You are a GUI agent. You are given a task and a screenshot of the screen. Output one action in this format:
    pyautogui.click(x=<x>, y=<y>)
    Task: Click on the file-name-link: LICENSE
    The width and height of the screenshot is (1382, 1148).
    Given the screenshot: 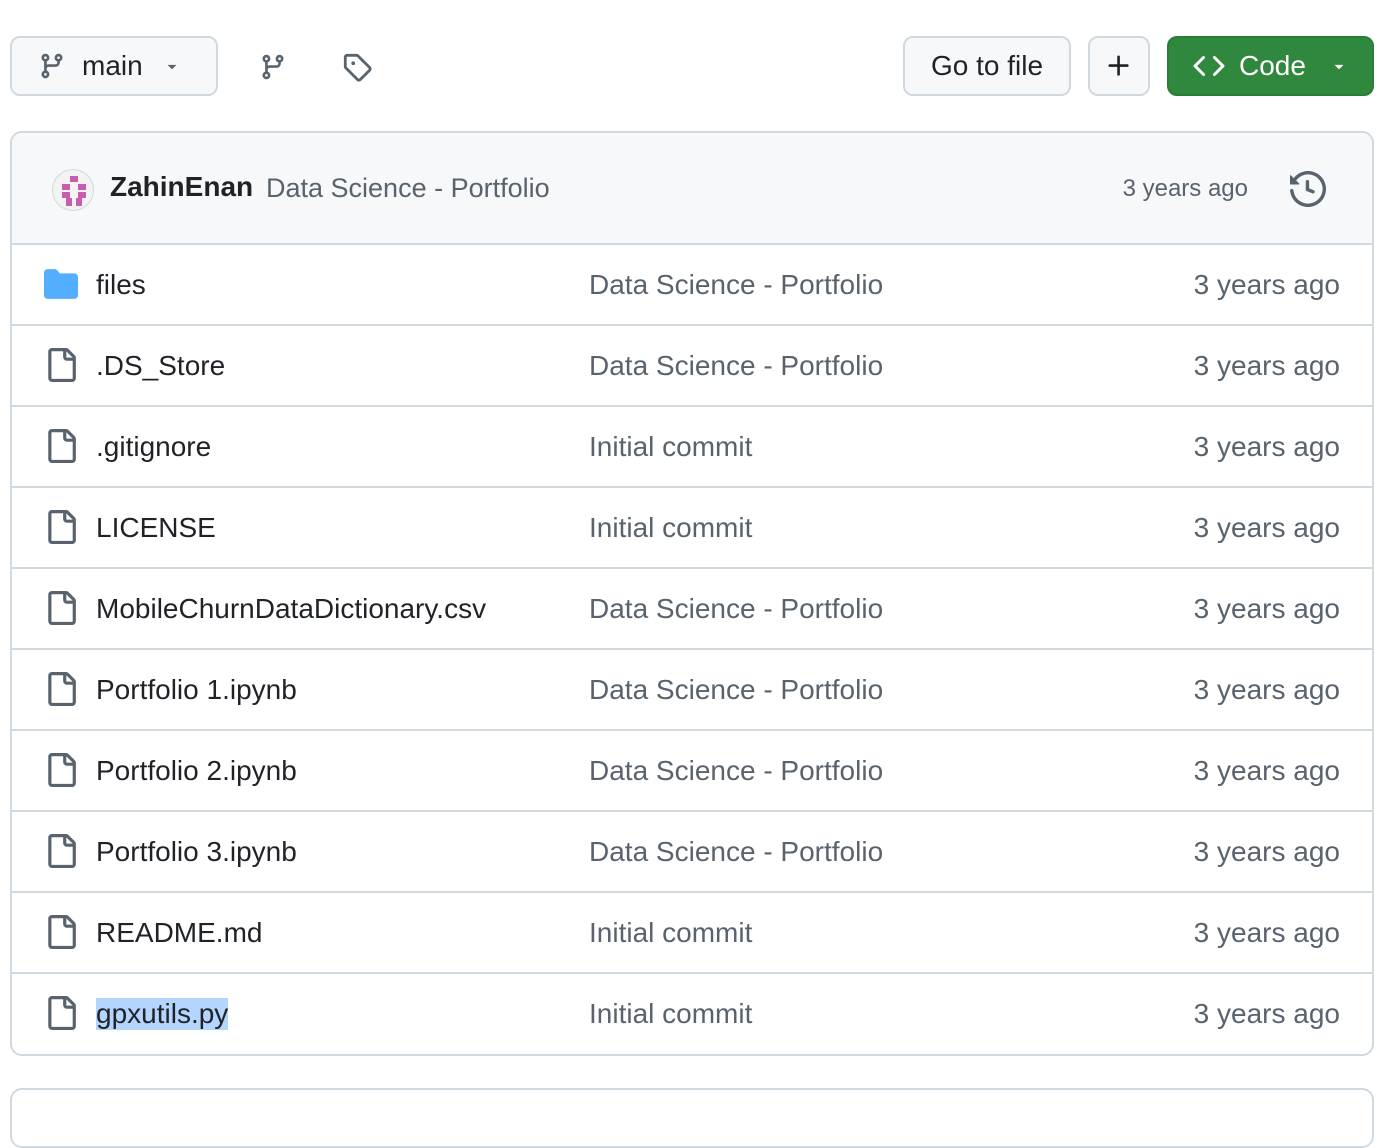 What is the action you would take?
    pyautogui.click(x=156, y=528)
    